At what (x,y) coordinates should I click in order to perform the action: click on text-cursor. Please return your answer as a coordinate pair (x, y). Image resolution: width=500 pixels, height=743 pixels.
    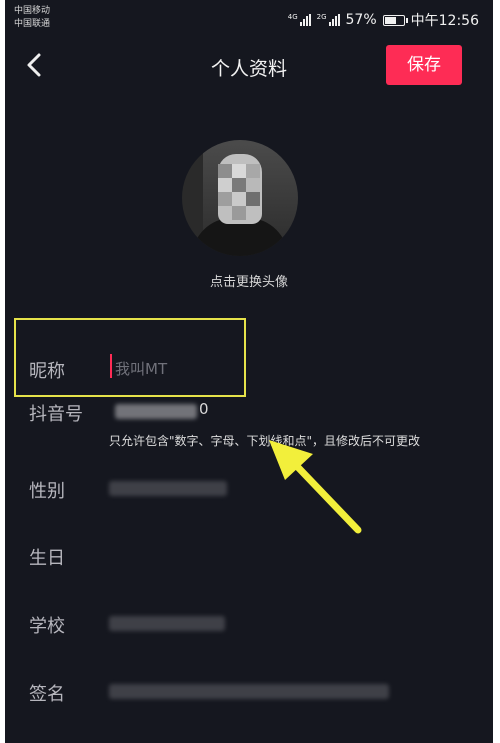
    Looking at the image, I should click on (111, 366).